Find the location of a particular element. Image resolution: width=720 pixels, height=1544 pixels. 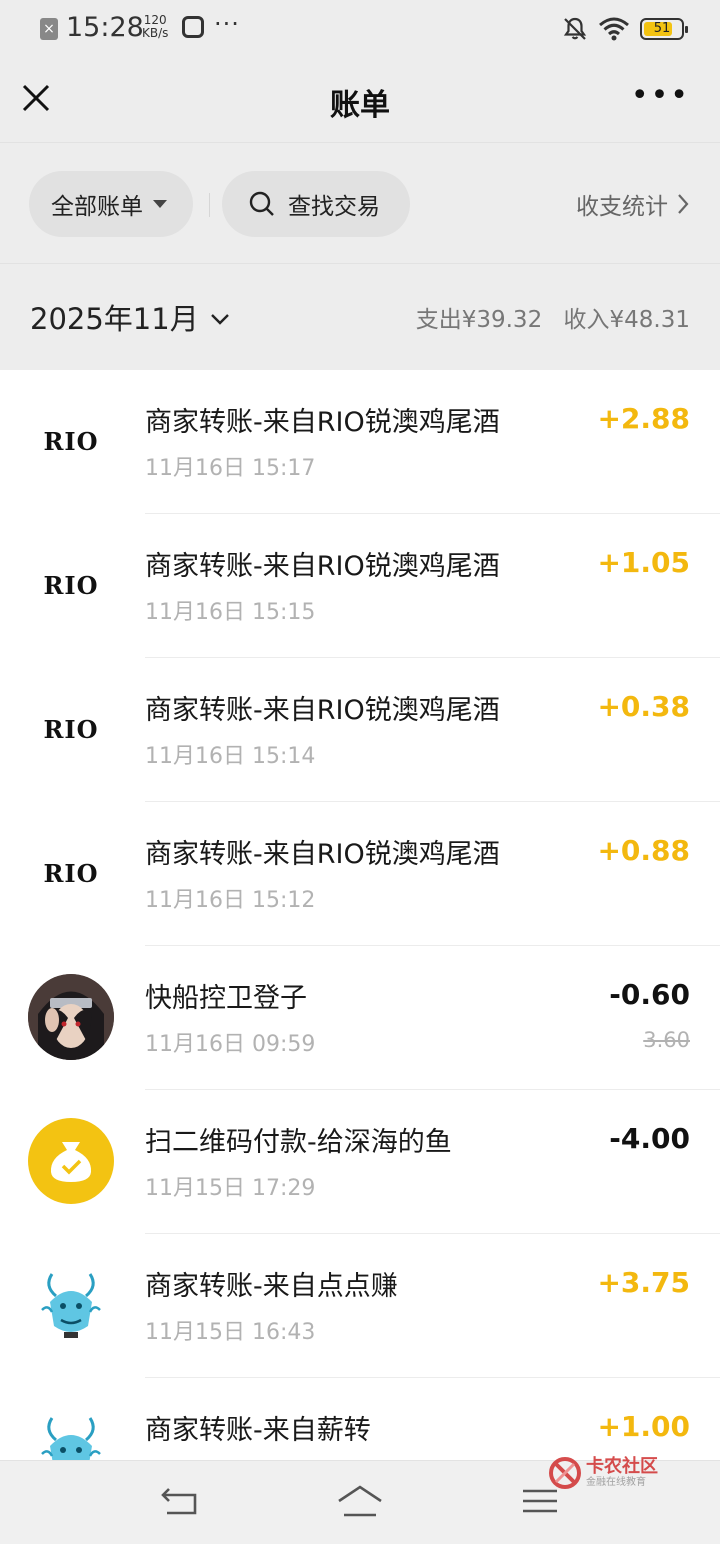

month-expense: 支出¥39.32 is located at coordinates (479, 320).